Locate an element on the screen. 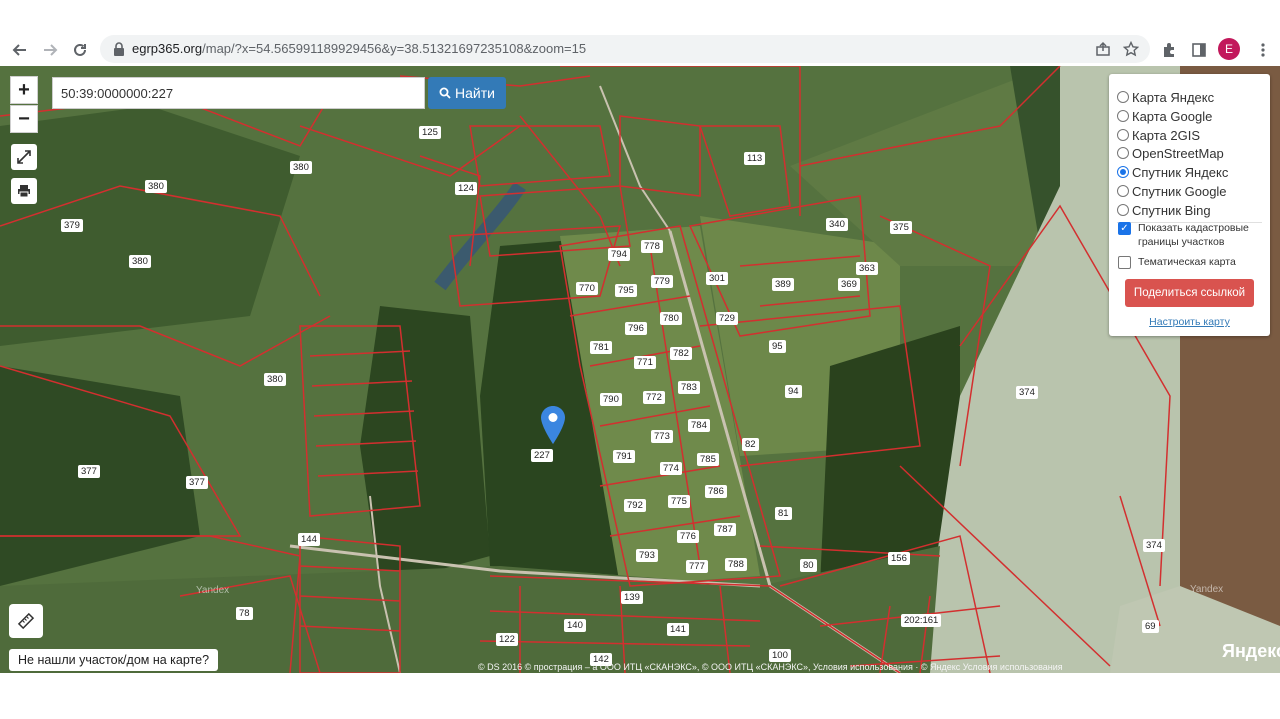 The width and height of the screenshot is (1280, 719). thematic-map-toggle: Тематическая карта is located at coordinates (1188, 262).